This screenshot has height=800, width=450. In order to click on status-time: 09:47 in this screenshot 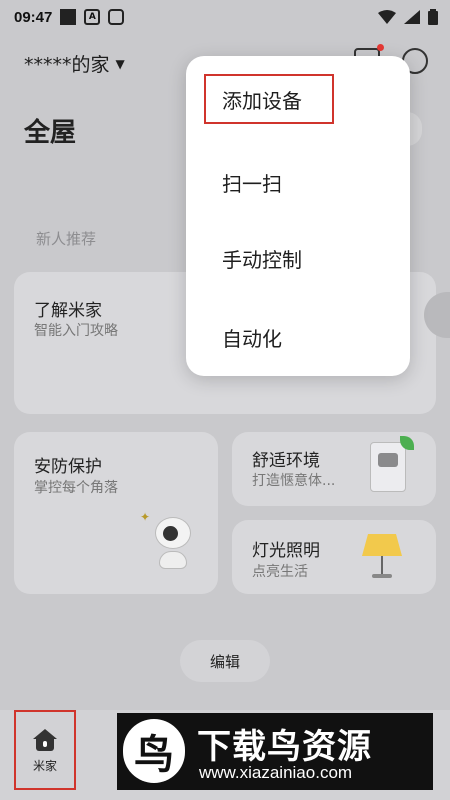, I will do `click(33, 17)`.